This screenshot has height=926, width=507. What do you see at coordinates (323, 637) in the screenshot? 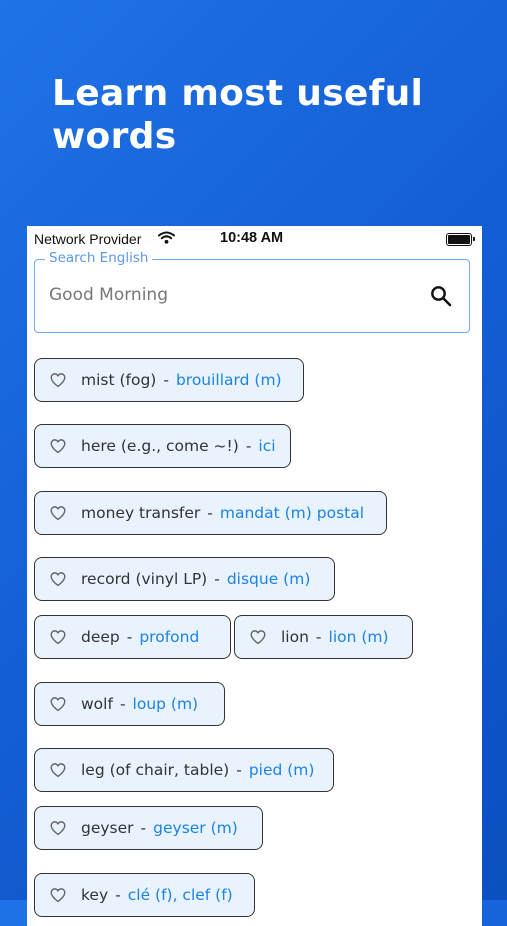
I see `word-chip: lion - lion (m)` at bounding box center [323, 637].